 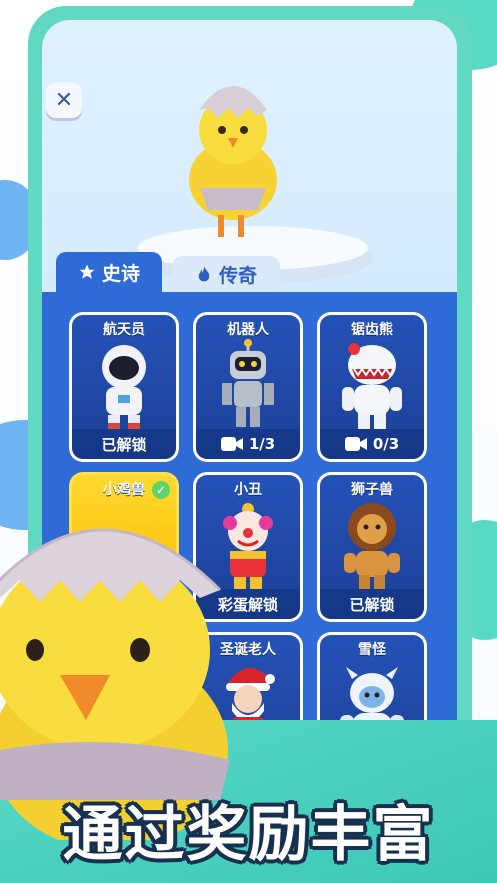 I want to click on close-button: ✕, so click(x=64, y=100).